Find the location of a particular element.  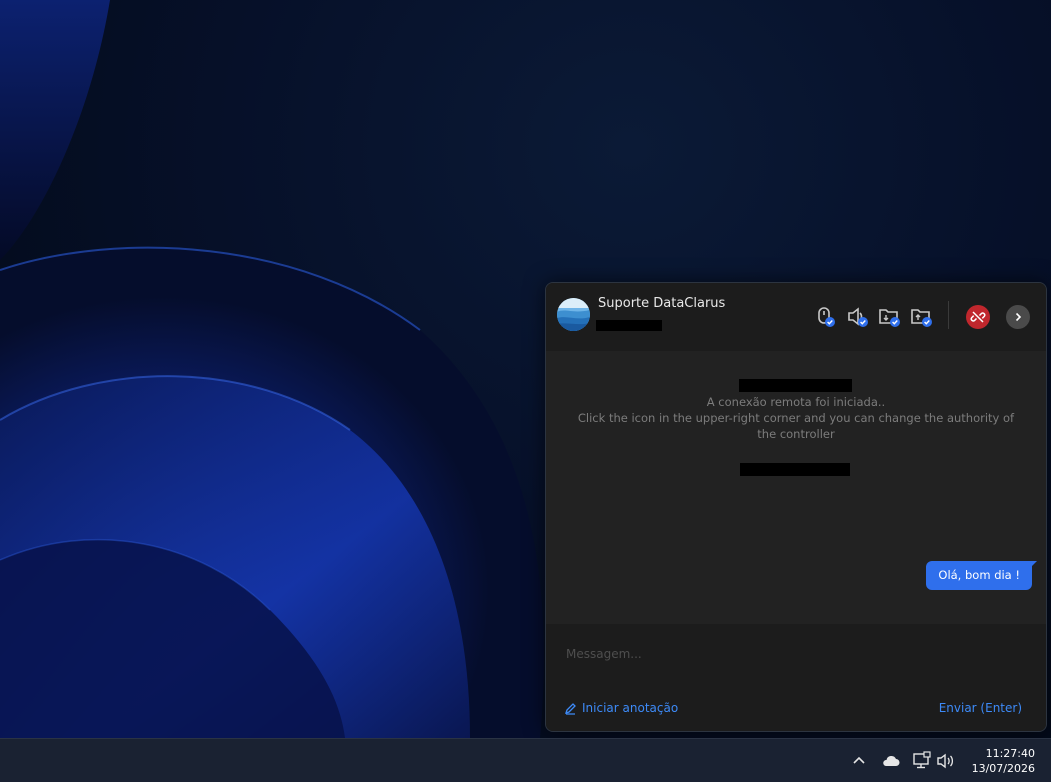

system-message-line1: A conexão remota foi iniciada.. is located at coordinates (796, 402).